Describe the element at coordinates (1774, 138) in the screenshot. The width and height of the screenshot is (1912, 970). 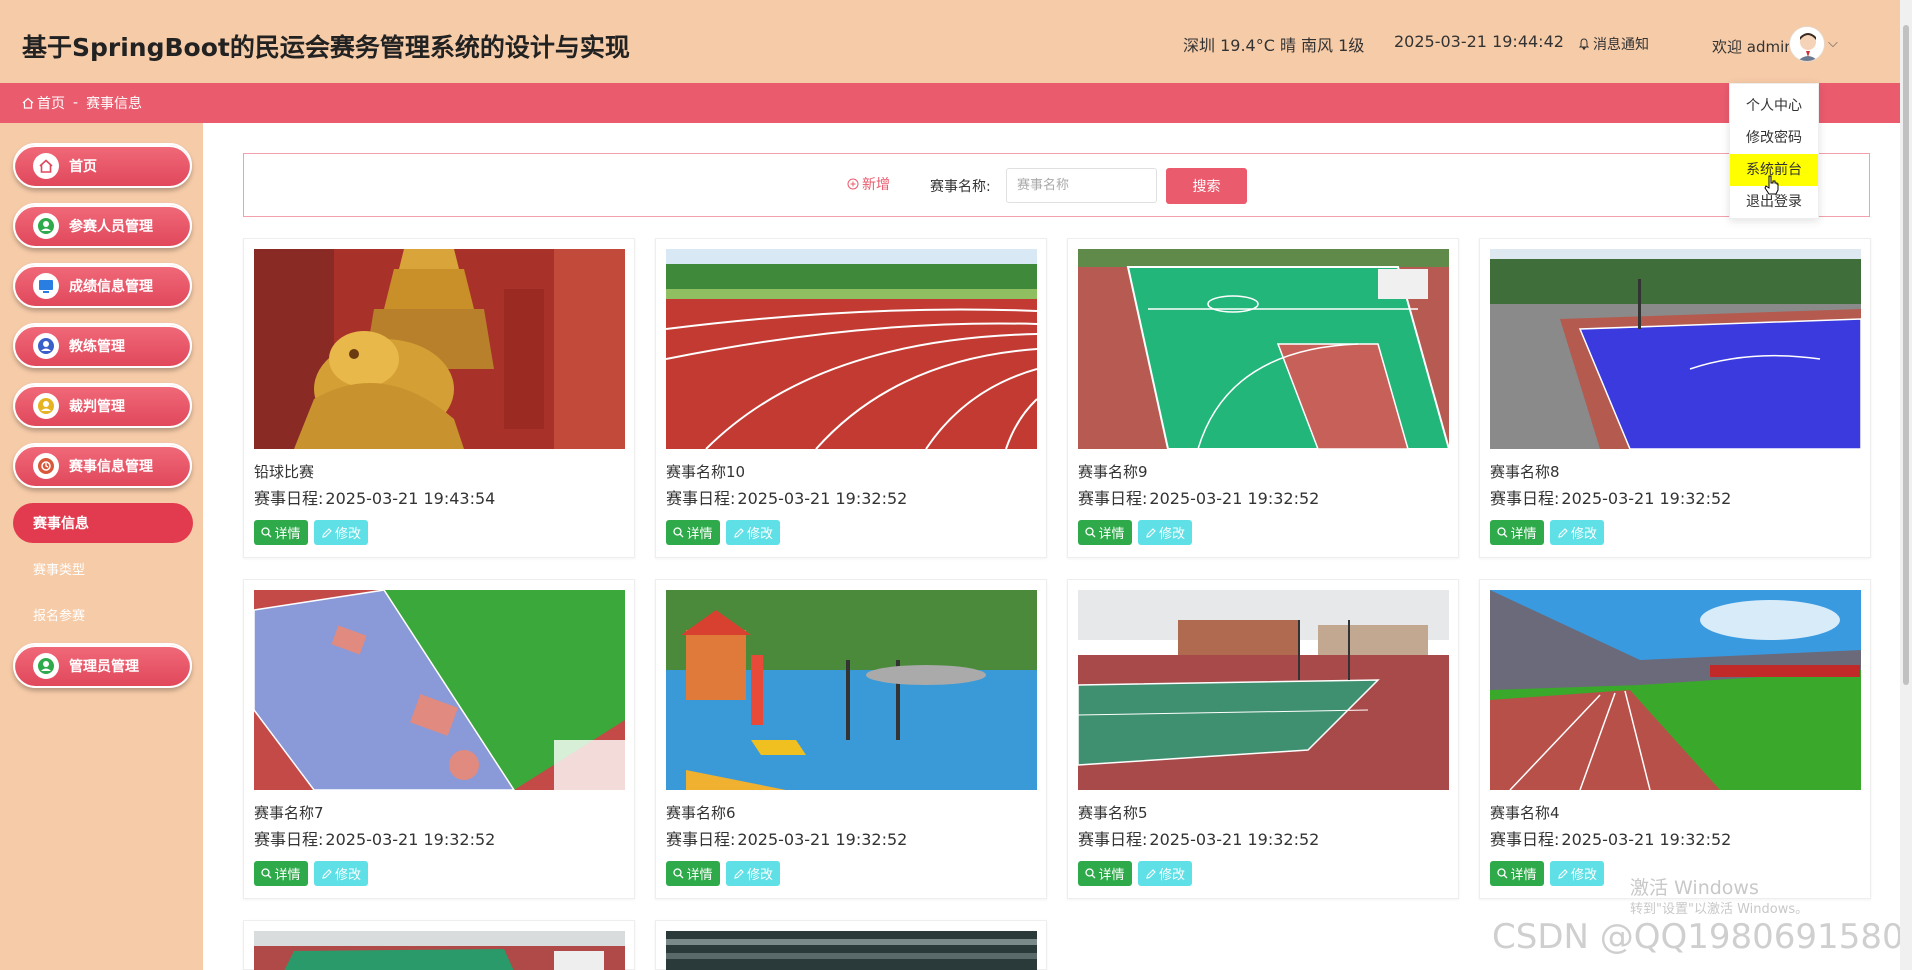
I see `dropdown-item-change-password: 修改密码` at that location.